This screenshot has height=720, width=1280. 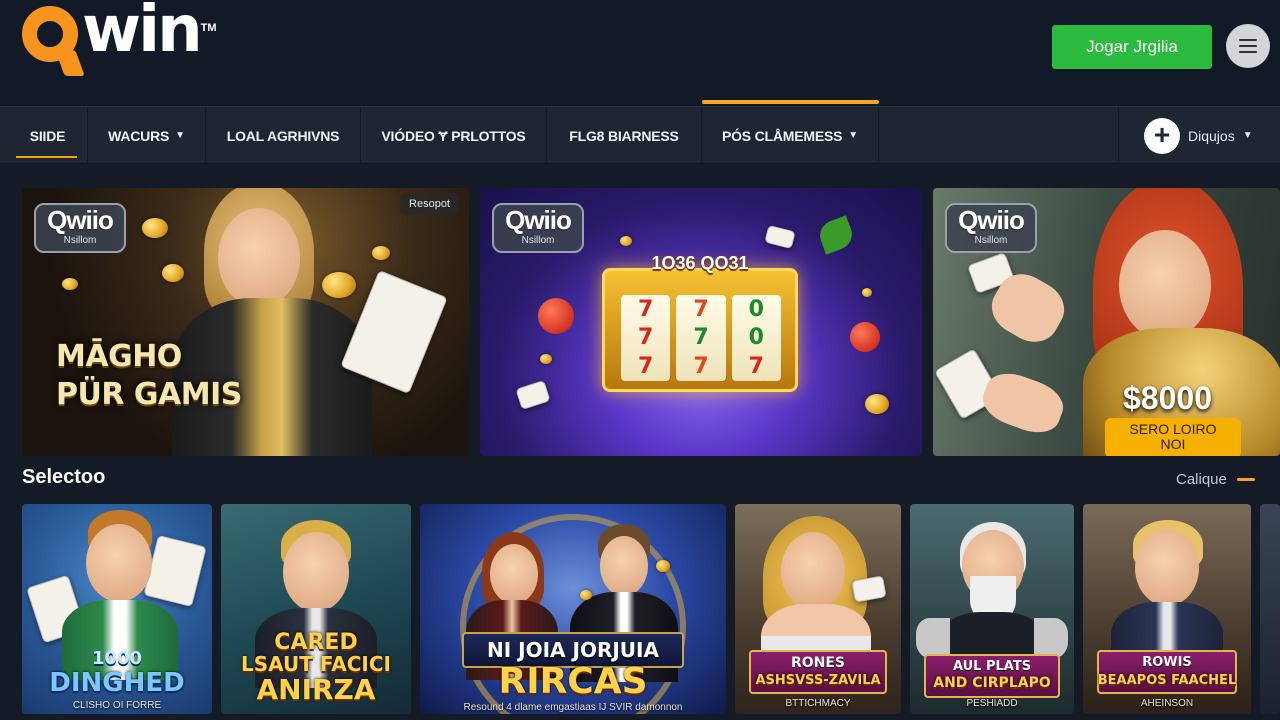 I want to click on slot-reel: 007, so click(x=756, y=338).